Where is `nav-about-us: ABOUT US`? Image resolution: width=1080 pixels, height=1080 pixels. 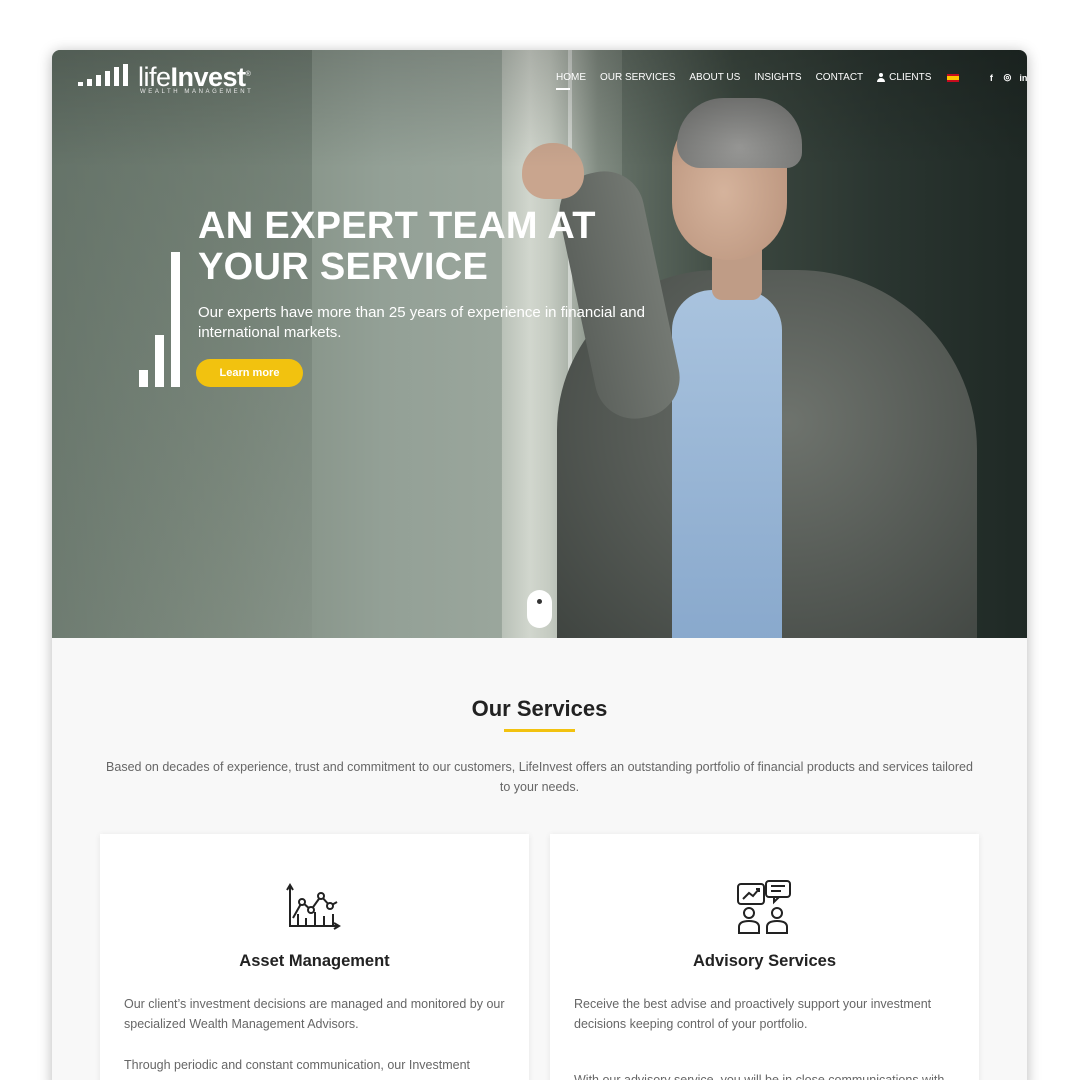
nav-about-us: ABOUT US is located at coordinates (714, 77).